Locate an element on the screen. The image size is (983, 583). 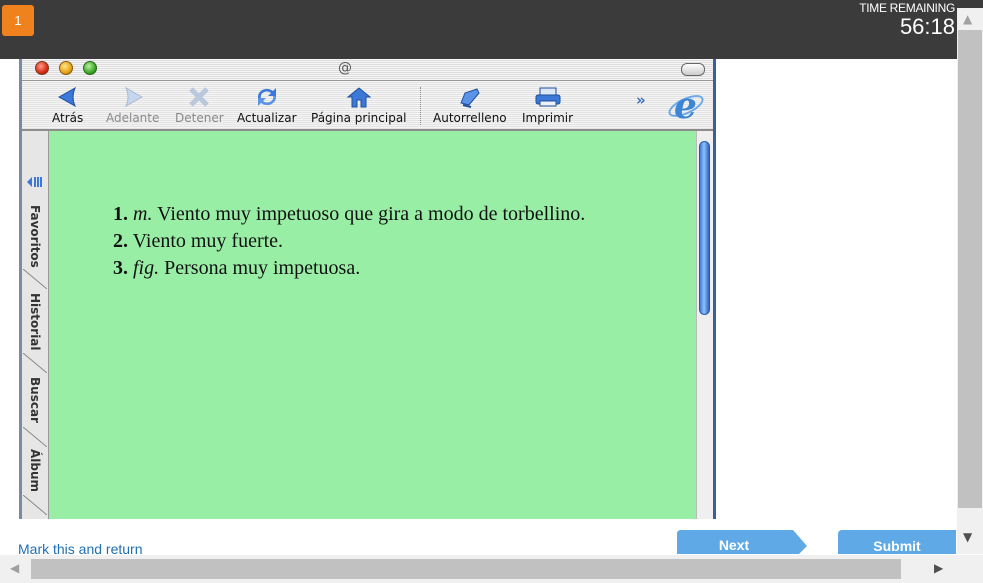
stop-icon is located at coordinates (199, 97).